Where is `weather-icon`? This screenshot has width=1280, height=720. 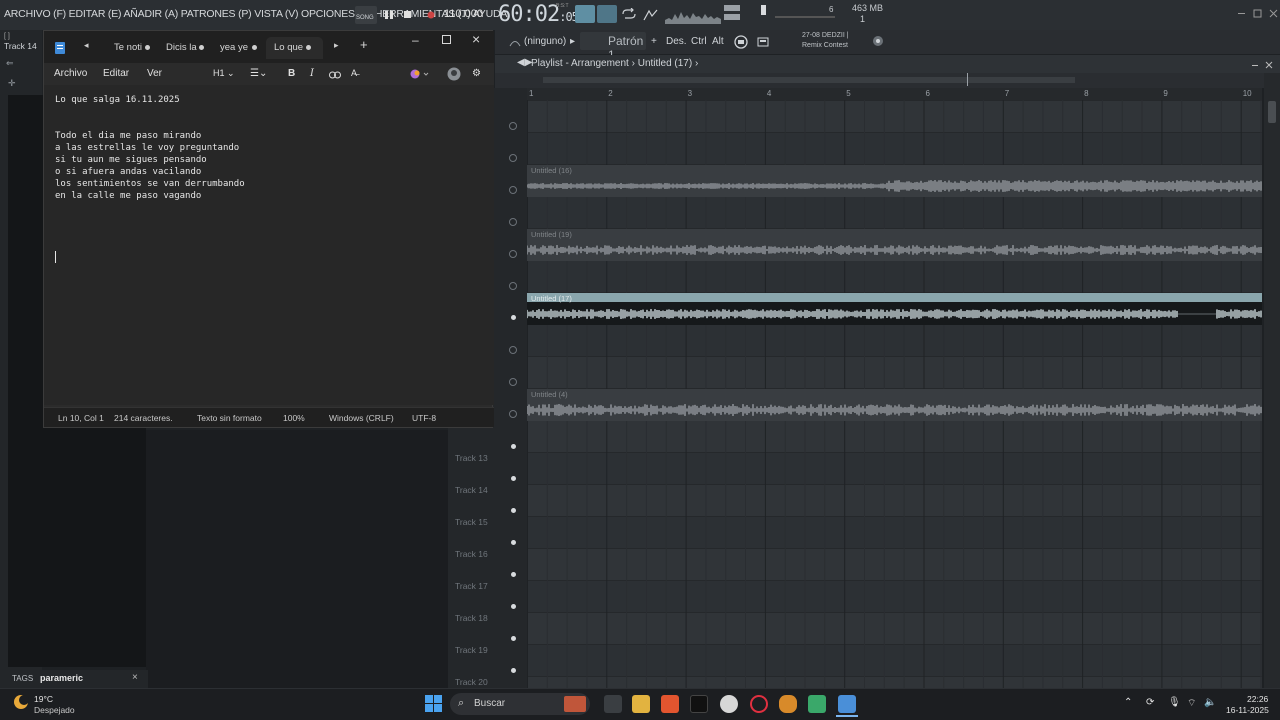 weather-icon is located at coordinates (21, 703).